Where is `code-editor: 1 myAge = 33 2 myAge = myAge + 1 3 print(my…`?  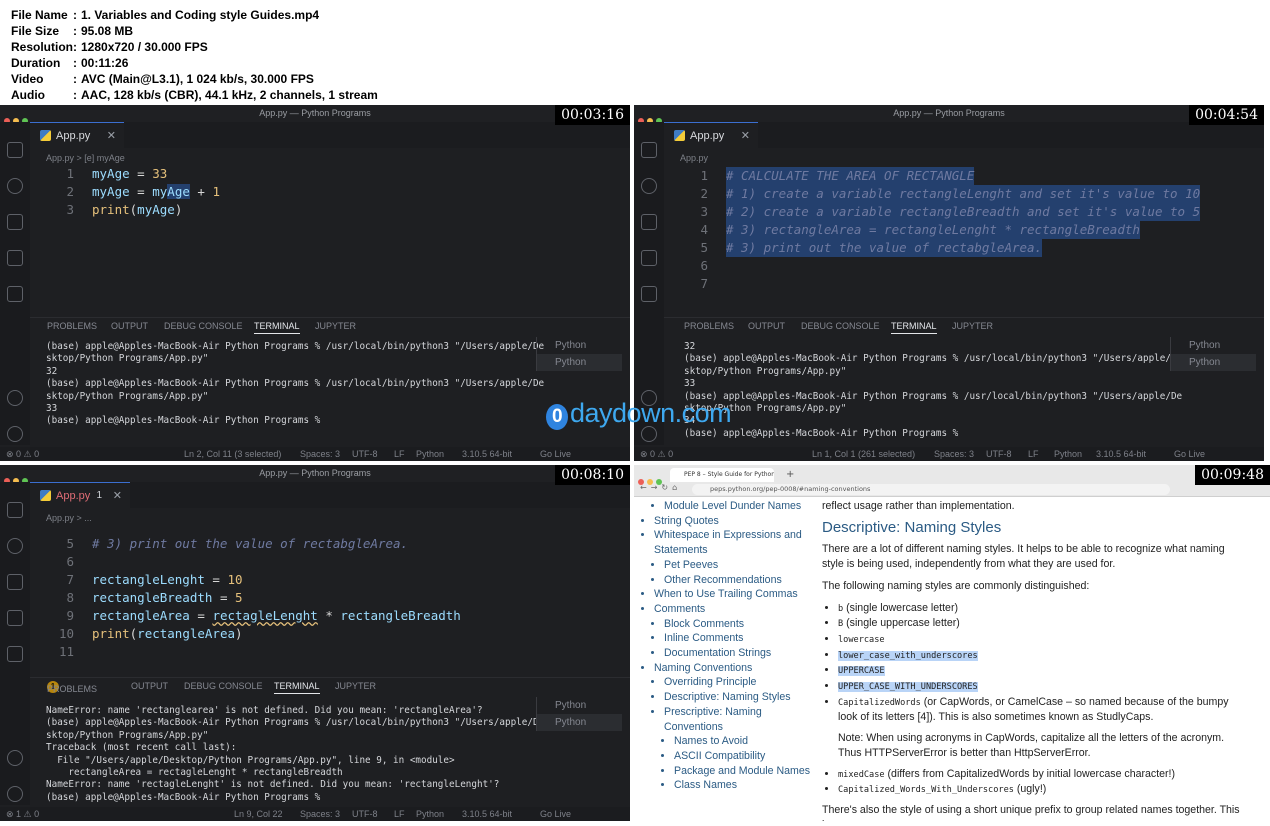 code-editor: 1 myAge = 33 2 myAge = myAge + 1 3 print(my… is located at coordinates (330, 240).